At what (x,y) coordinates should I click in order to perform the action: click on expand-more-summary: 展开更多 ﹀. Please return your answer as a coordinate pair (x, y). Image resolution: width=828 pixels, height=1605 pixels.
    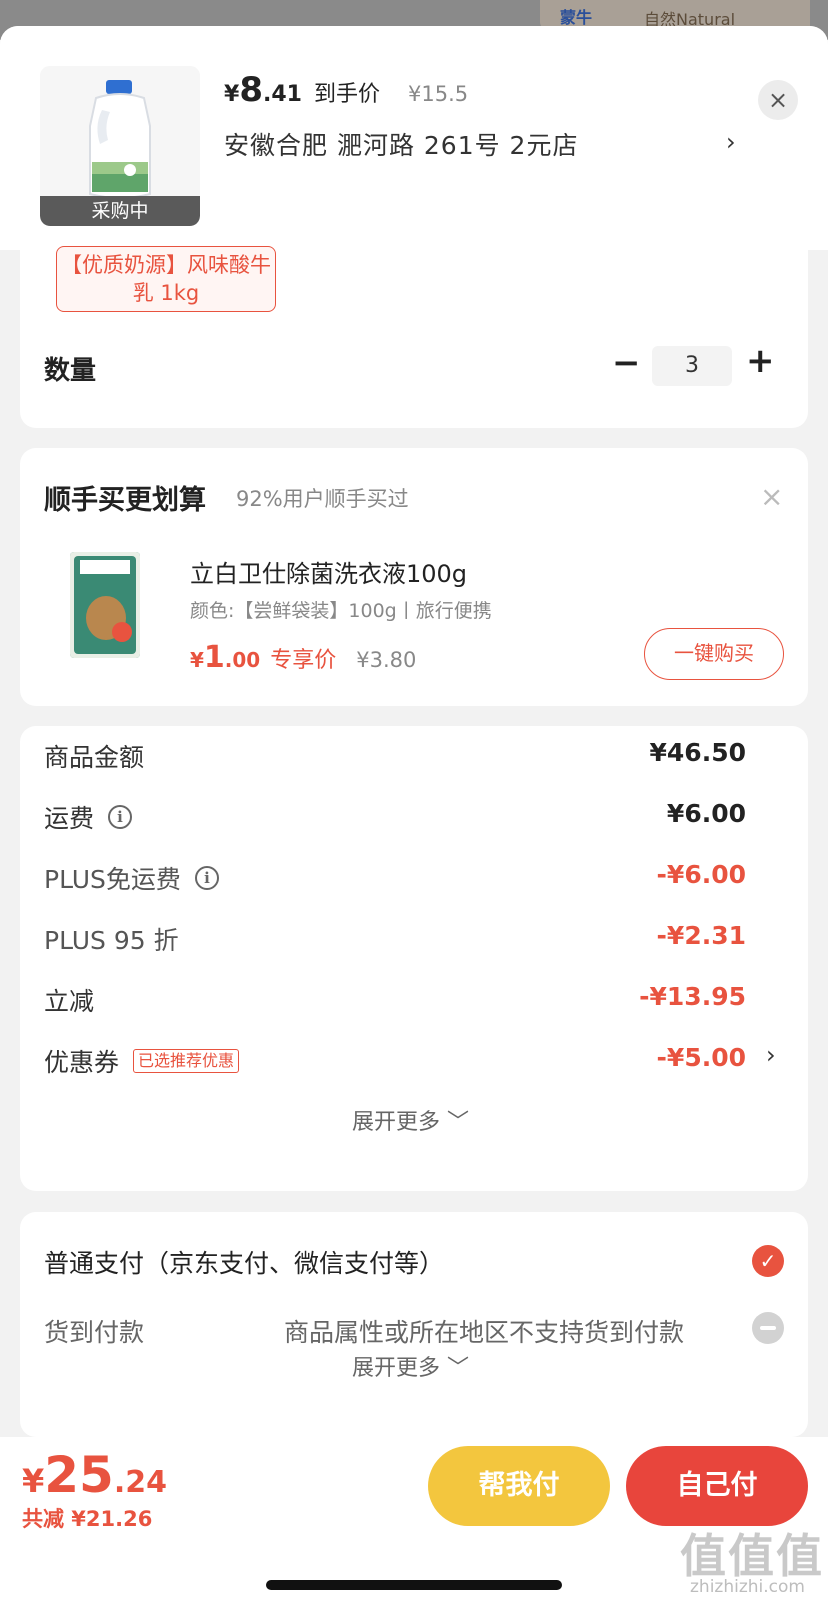
    Looking at the image, I should click on (410, 1120).